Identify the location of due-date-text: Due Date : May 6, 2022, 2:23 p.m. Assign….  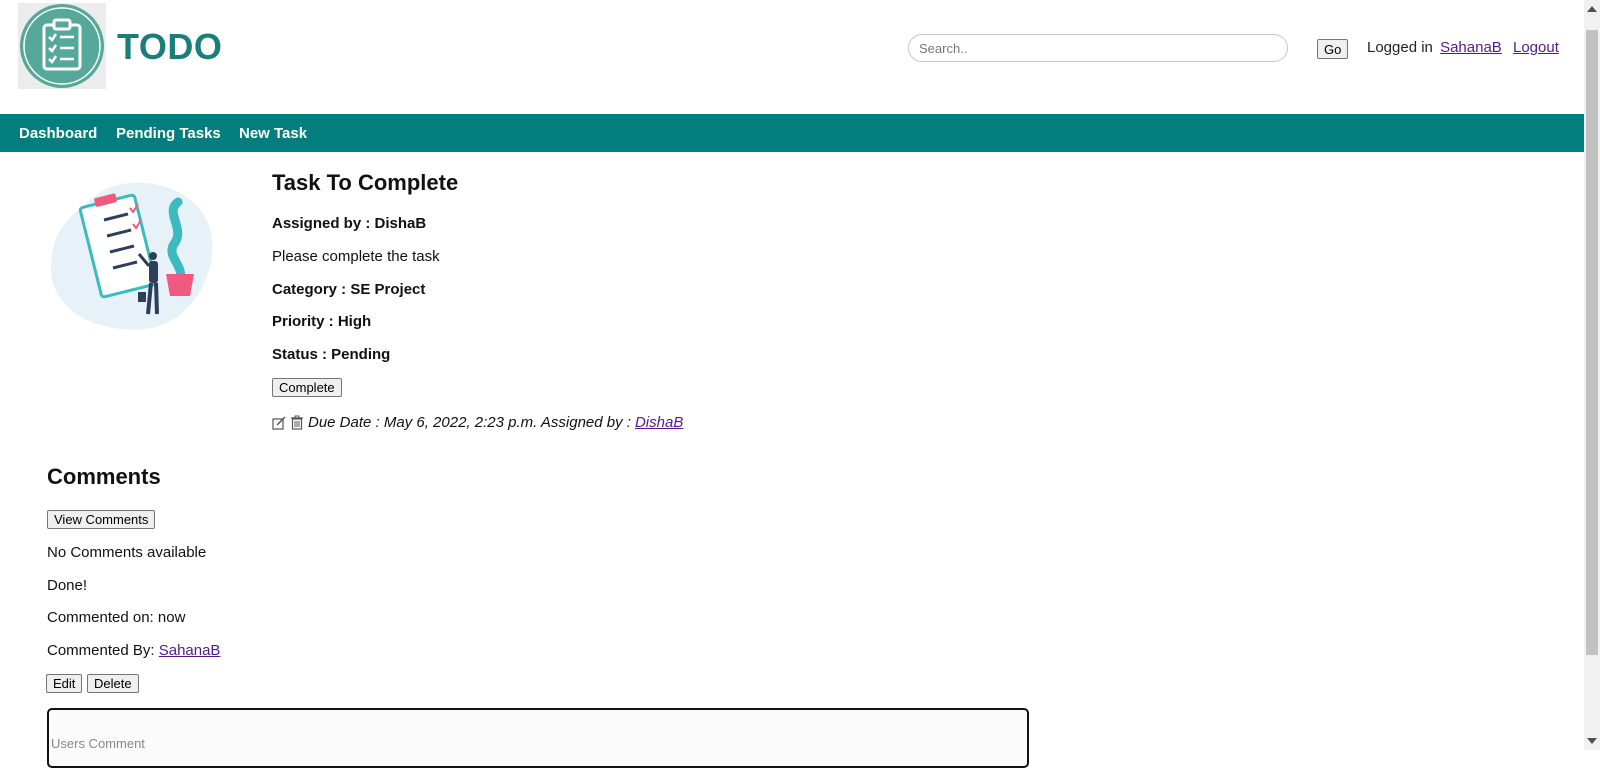
(469, 422).